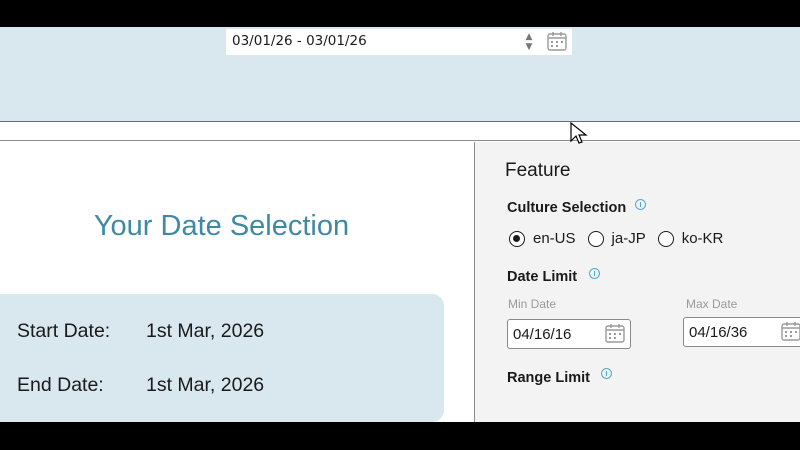  What do you see at coordinates (399, 42) in the screenshot?
I see `date-range-picker: 03/01/26 - 03/01/26 ▲ ▼` at bounding box center [399, 42].